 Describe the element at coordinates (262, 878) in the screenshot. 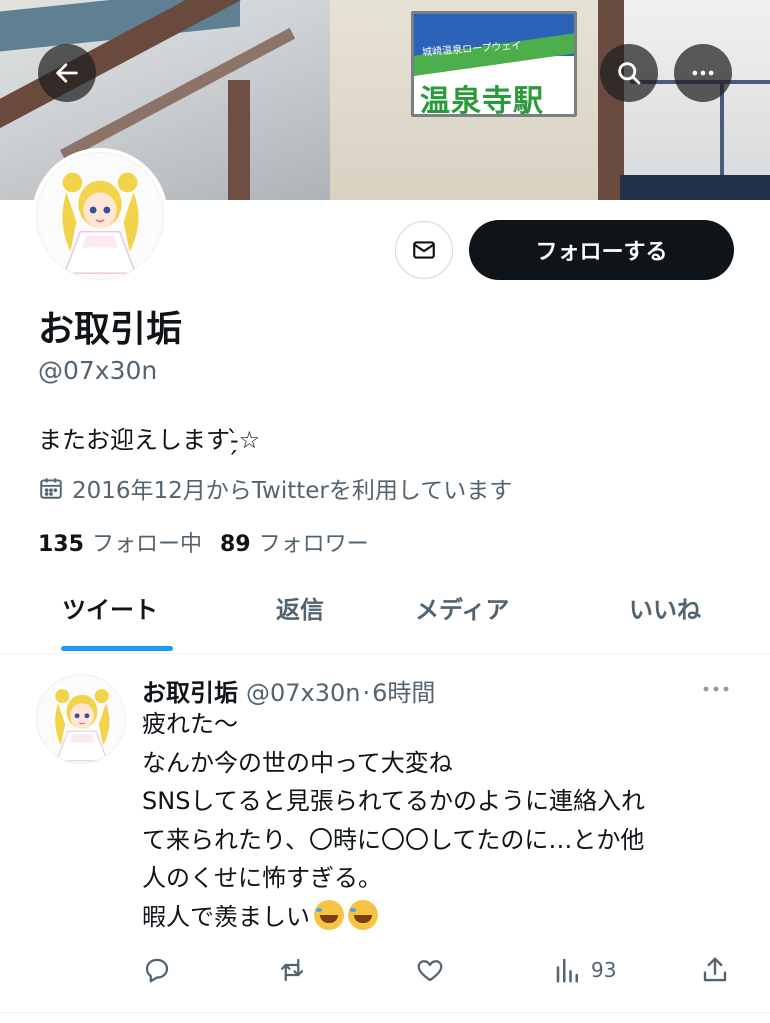

I see `tweet-line: 人のくせに怖すぎる。` at that location.